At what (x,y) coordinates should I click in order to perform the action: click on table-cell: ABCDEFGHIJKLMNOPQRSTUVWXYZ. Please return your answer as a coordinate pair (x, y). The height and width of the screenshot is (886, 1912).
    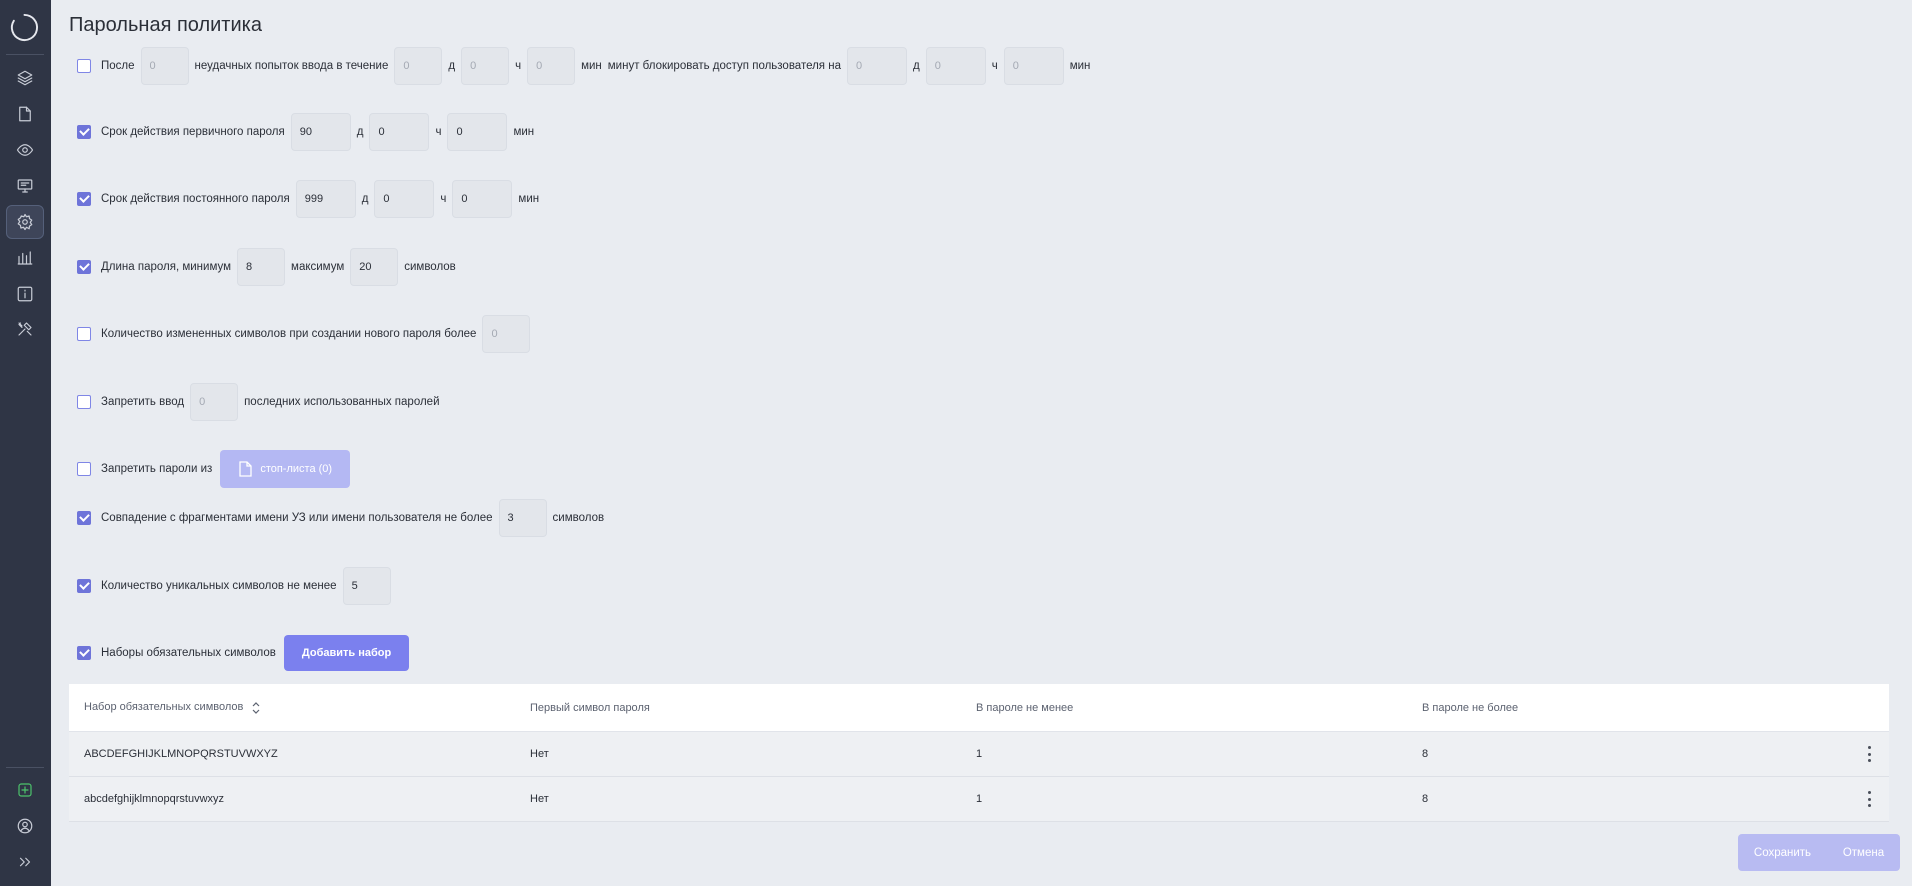
    Looking at the image, I should click on (181, 754).